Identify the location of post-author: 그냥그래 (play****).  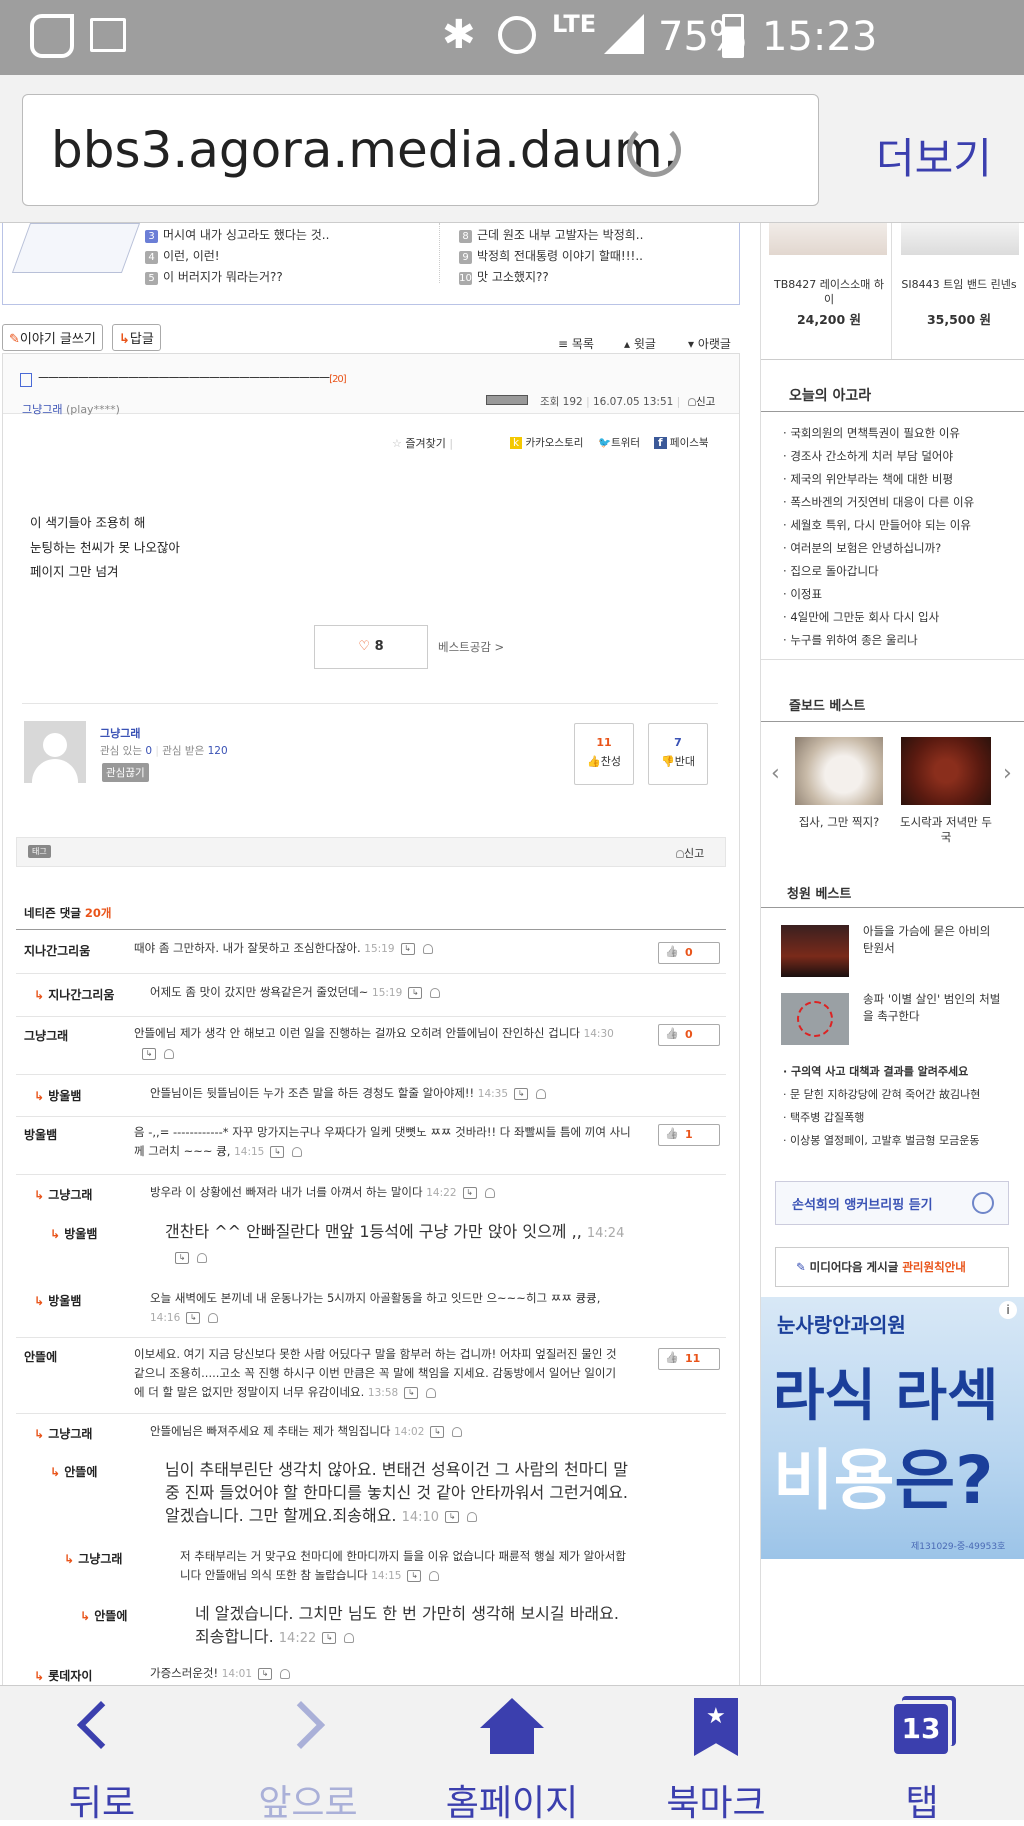
(71, 409).